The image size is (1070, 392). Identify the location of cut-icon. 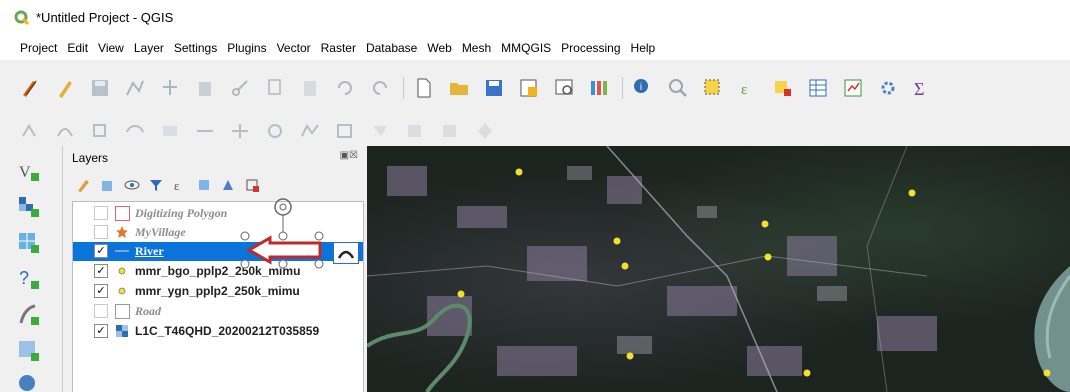
(240, 88).